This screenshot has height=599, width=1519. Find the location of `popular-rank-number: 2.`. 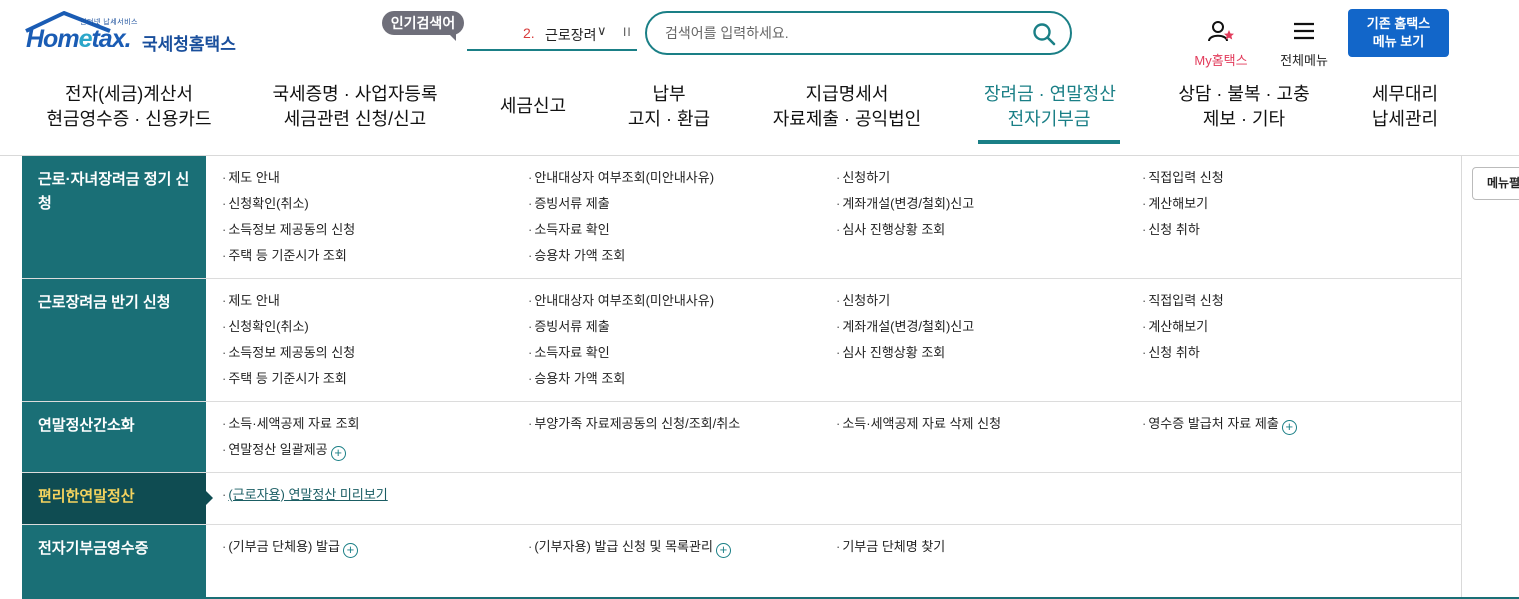

popular-rank-number: 2. is located at coordinates (529, 33).